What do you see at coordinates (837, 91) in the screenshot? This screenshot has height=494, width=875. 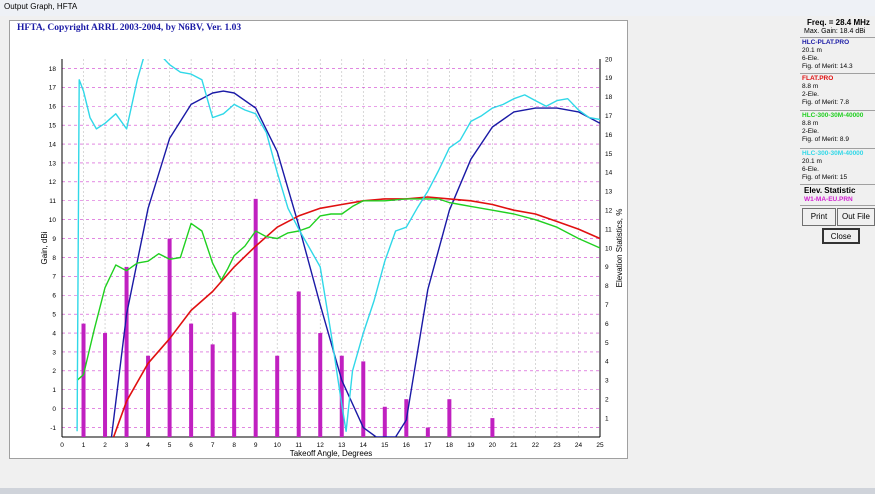 I see `antenna-legend-1: FLAT.PRO 8.8 m 2-Ele. Fig. of Merit: 7.8` at bounding box center [837, 91].